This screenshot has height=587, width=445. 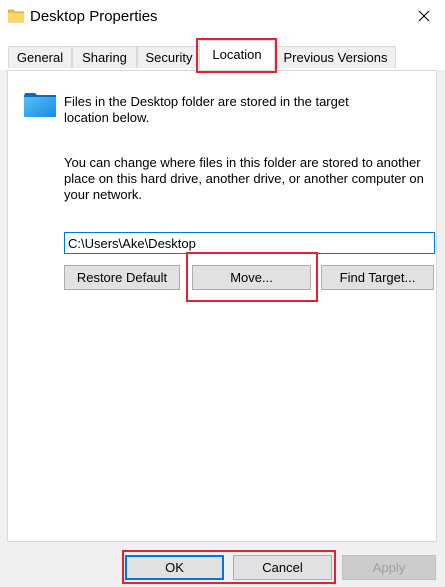 I want to click on desktop-folder-icon, so click(x=40, y=105).